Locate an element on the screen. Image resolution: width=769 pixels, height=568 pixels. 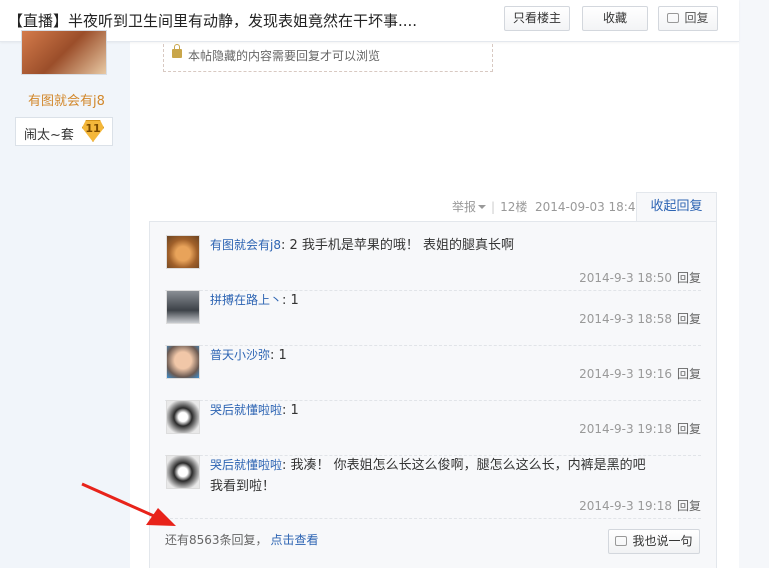
level-badge-icon: 11 is located at coordinates (93, 131).